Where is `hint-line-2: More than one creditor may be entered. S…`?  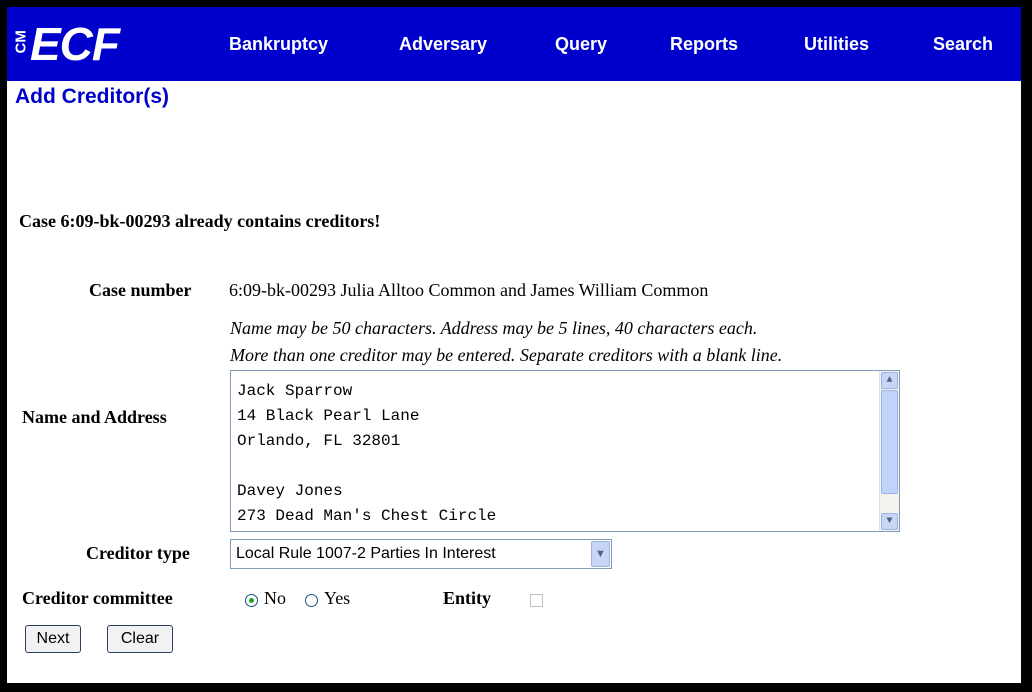
hint-line-2: More than one creditor may be entered. S… is located at coordinates (506, 355).